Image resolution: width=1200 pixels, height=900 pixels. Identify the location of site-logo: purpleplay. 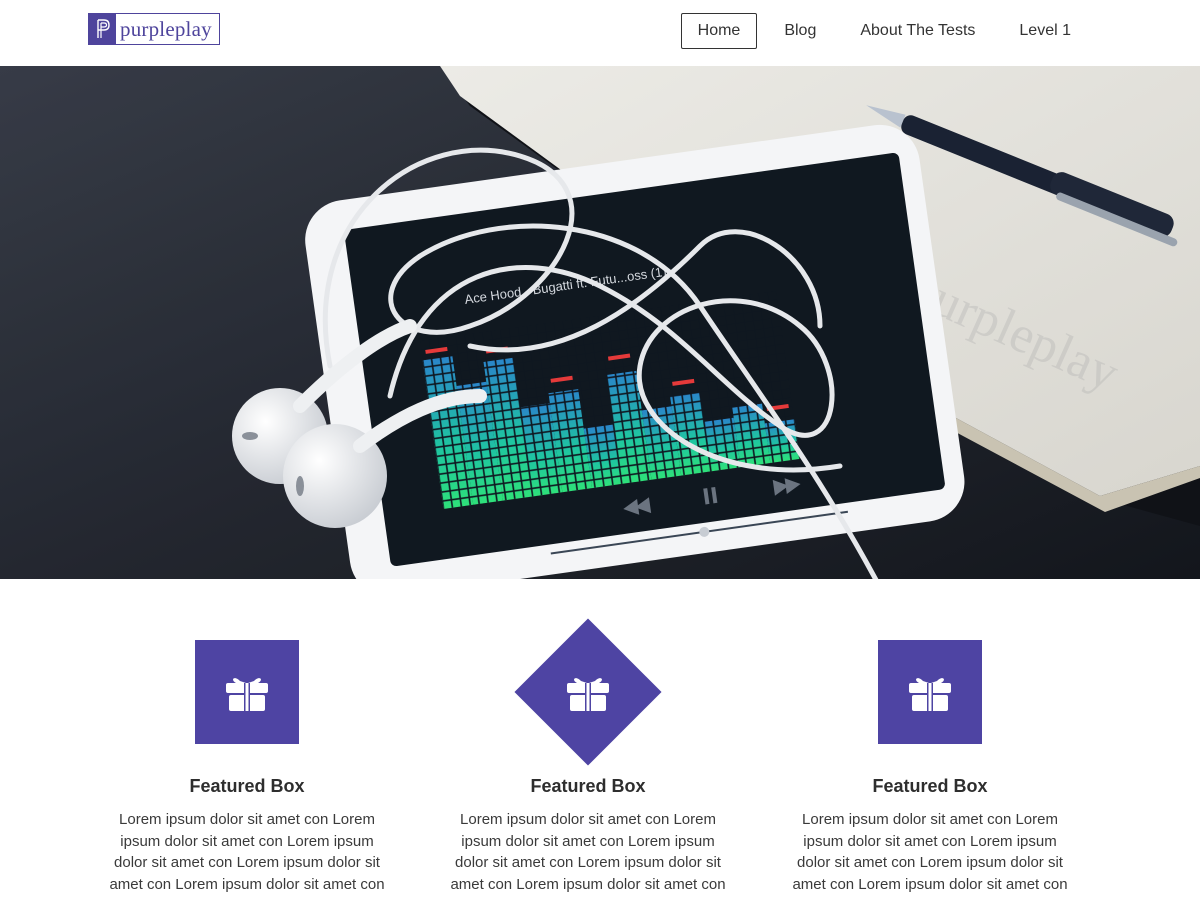
(154, 29).